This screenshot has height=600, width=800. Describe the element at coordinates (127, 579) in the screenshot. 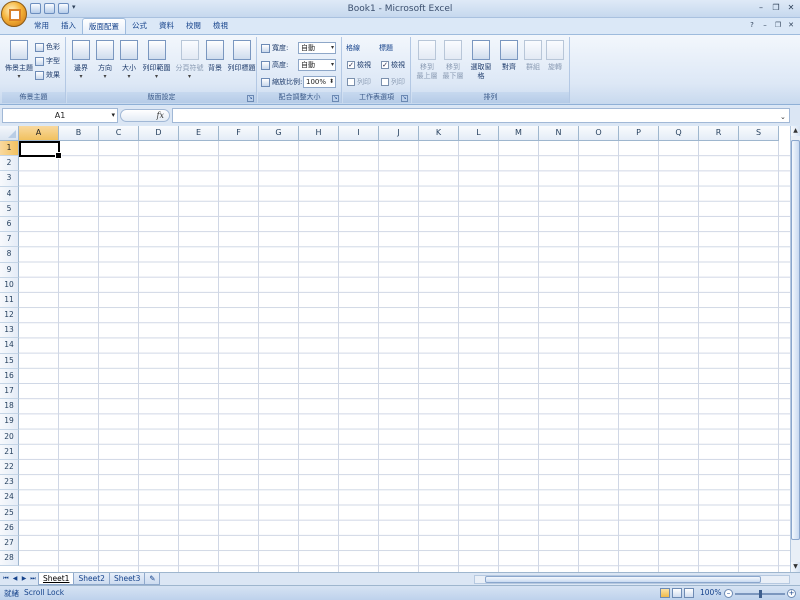

I see `sheet-tab-sheet3: Sheet3` at that location.